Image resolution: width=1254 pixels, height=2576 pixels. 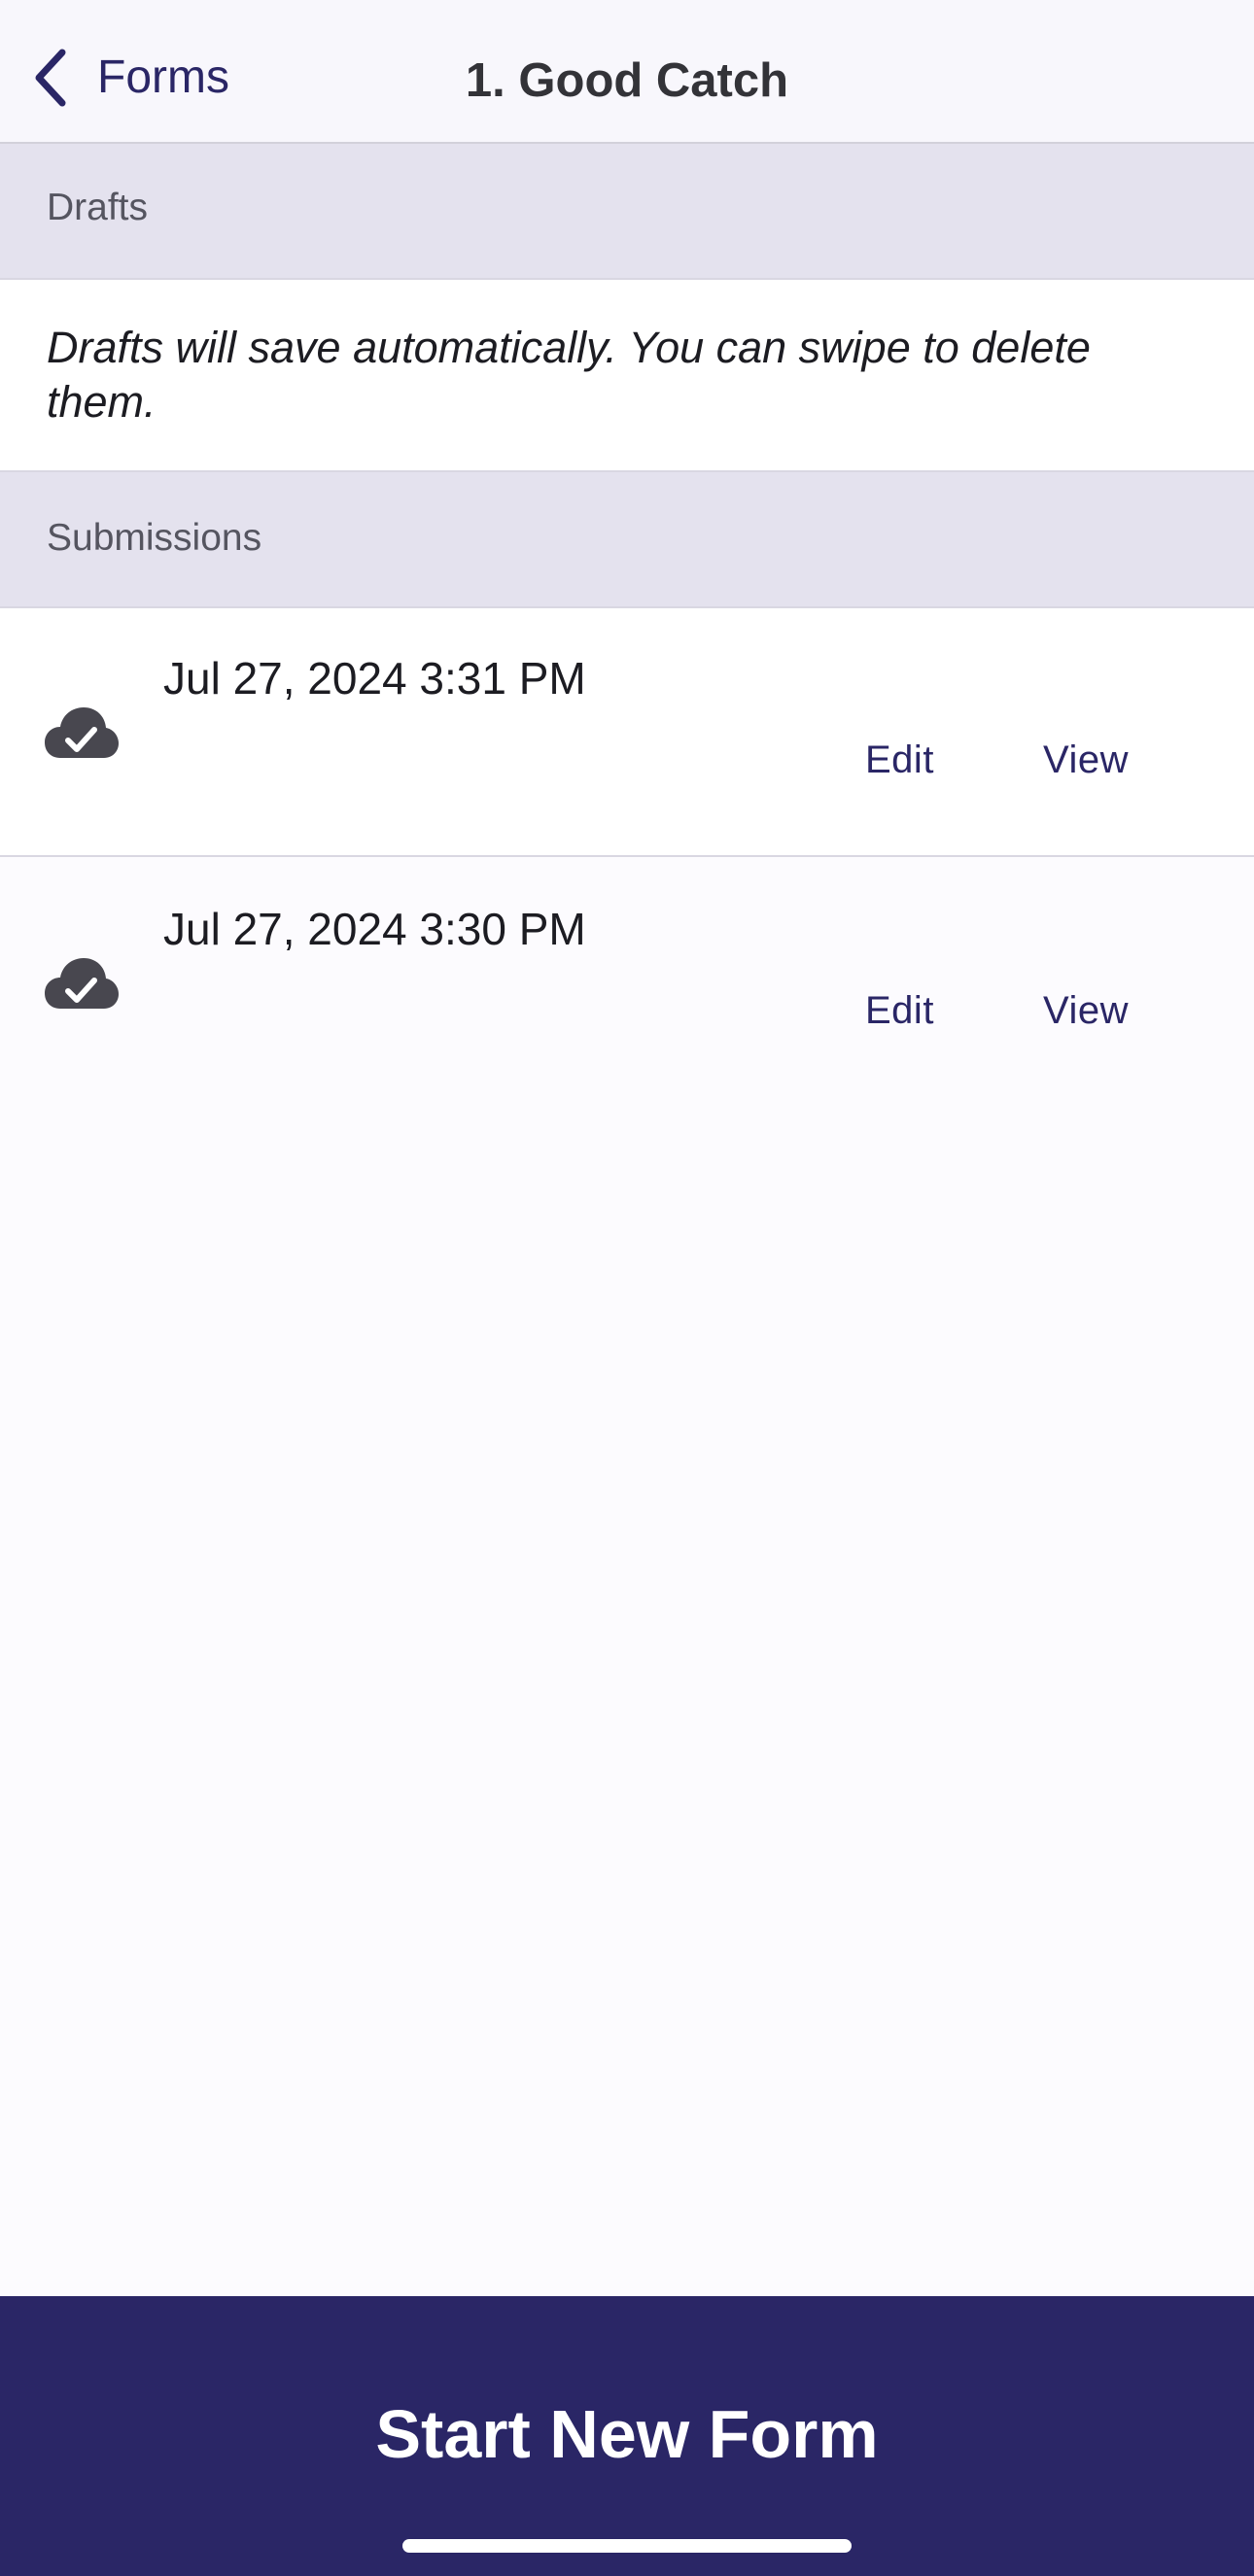 What do you see at coordinates (50, 78) in the screenshot?
I see `chevron-left-icon` at bounding box center [50, 78].